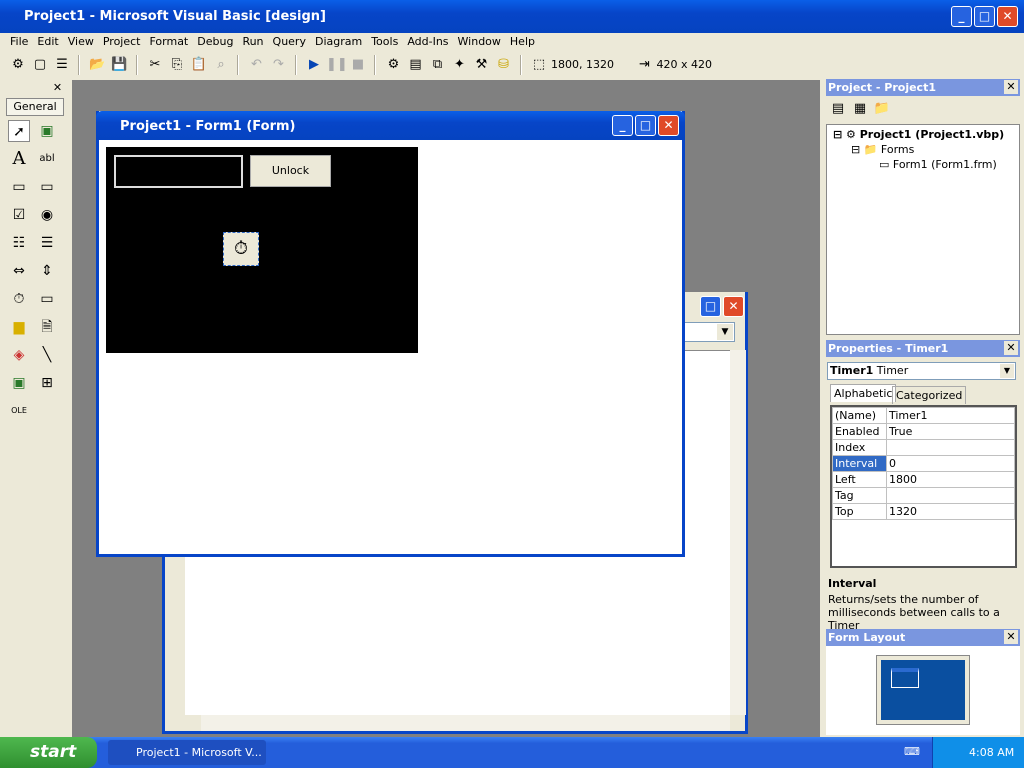 Image resolution: width=1024 pixels, height=768 pixels. I want to click on form-maximize-button: □, so click(645, 125).